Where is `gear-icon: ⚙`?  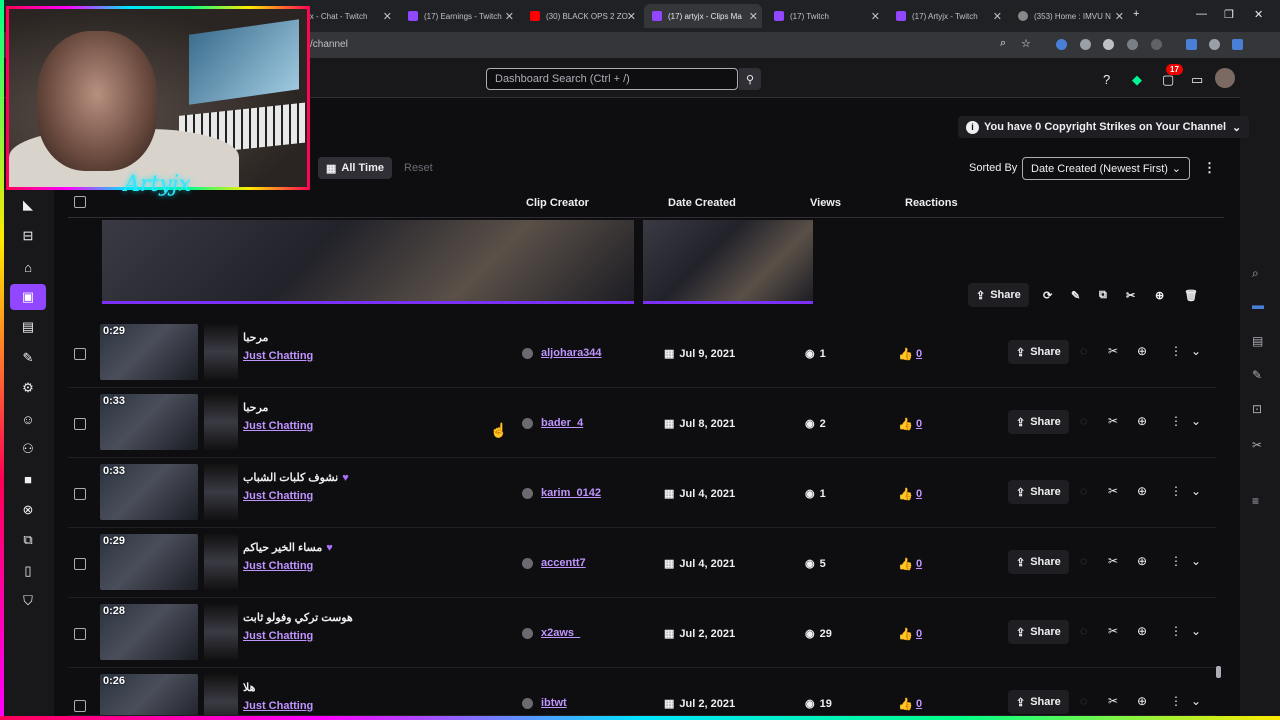
gear-icon: ⚙ is located at coordinates (28, 388).